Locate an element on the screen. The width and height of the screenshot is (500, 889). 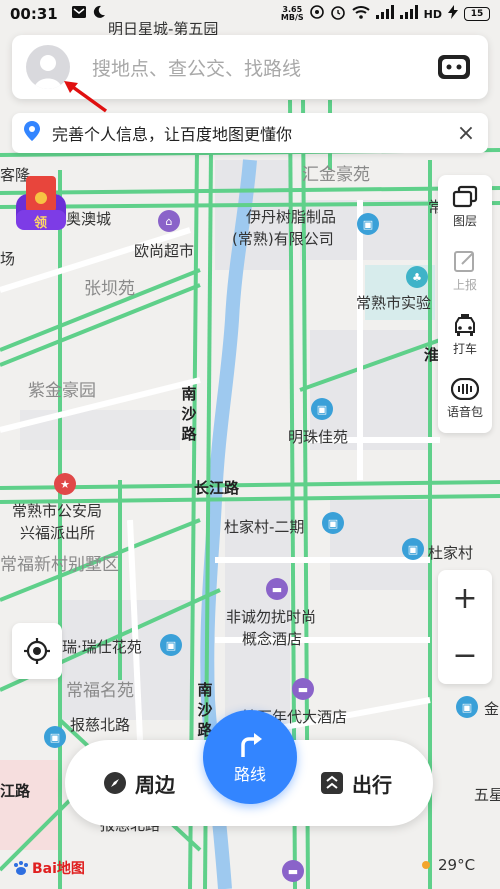
map-label-feicheng1: 非诚勿扰时尚 is located at coordinates (271, 617).